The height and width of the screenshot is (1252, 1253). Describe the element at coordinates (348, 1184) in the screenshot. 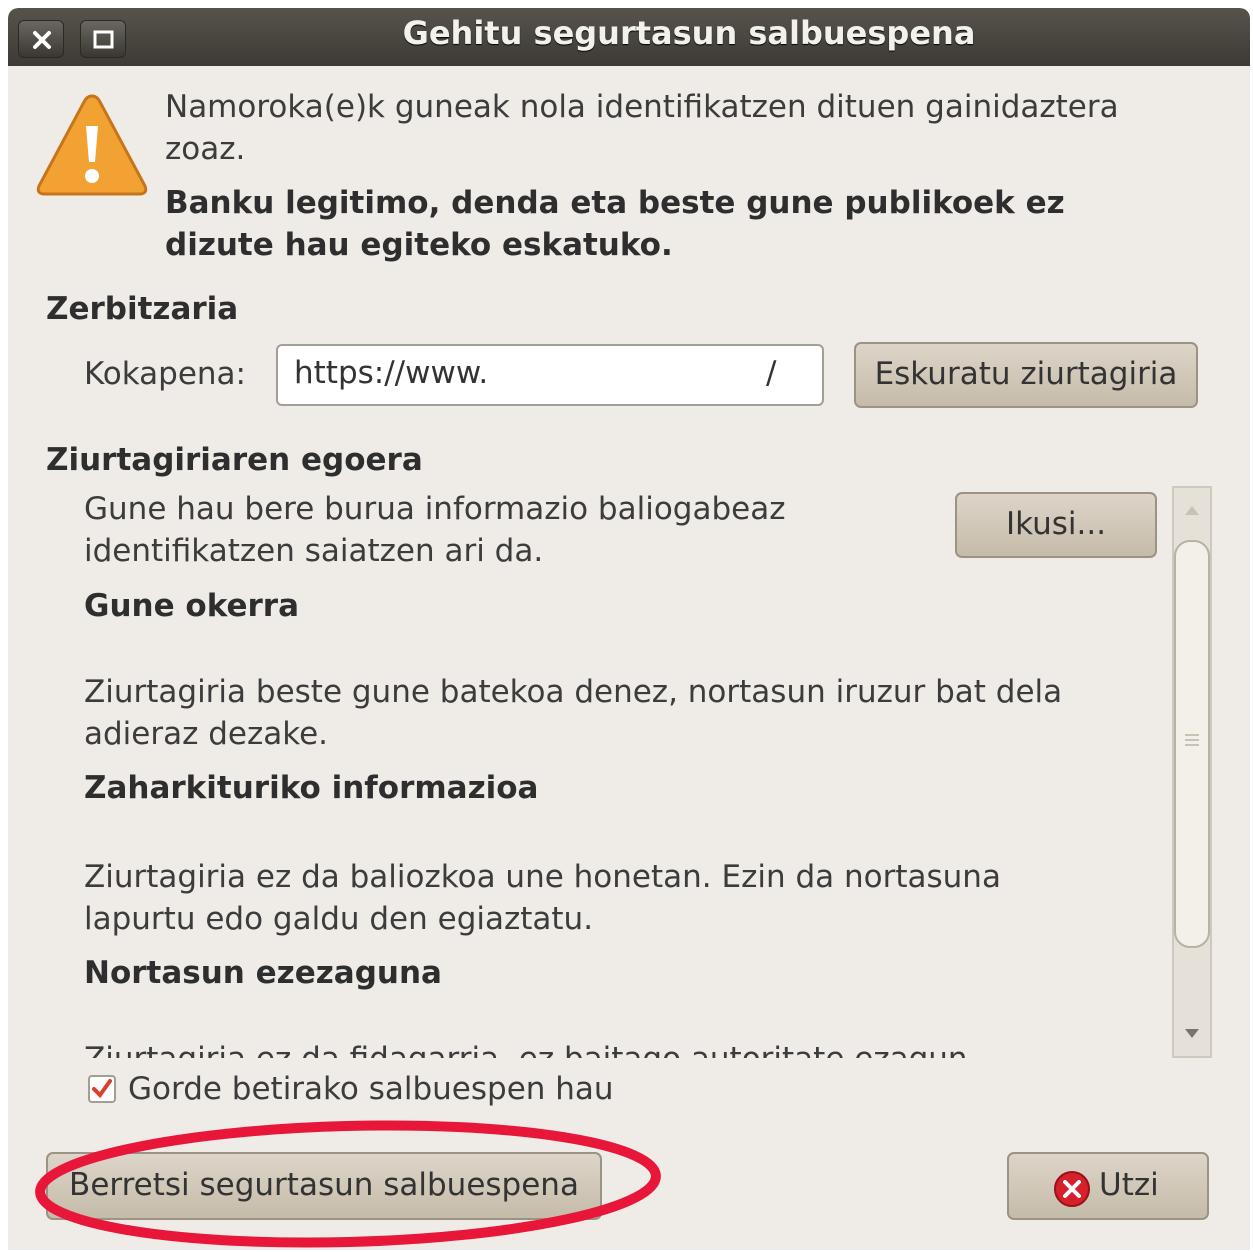

I see `highlight-ellipse` at that location.